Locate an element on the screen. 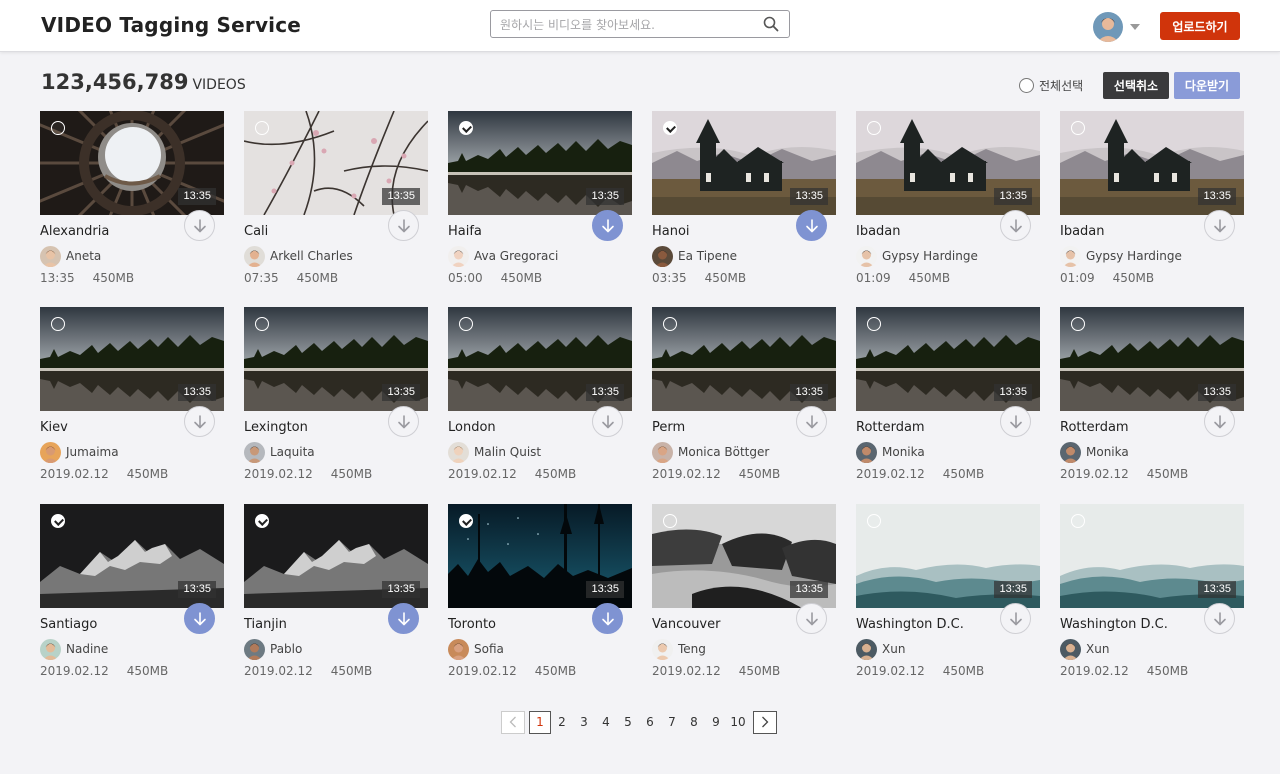  page-link-2: 2 is located at coordinates (562, 722).